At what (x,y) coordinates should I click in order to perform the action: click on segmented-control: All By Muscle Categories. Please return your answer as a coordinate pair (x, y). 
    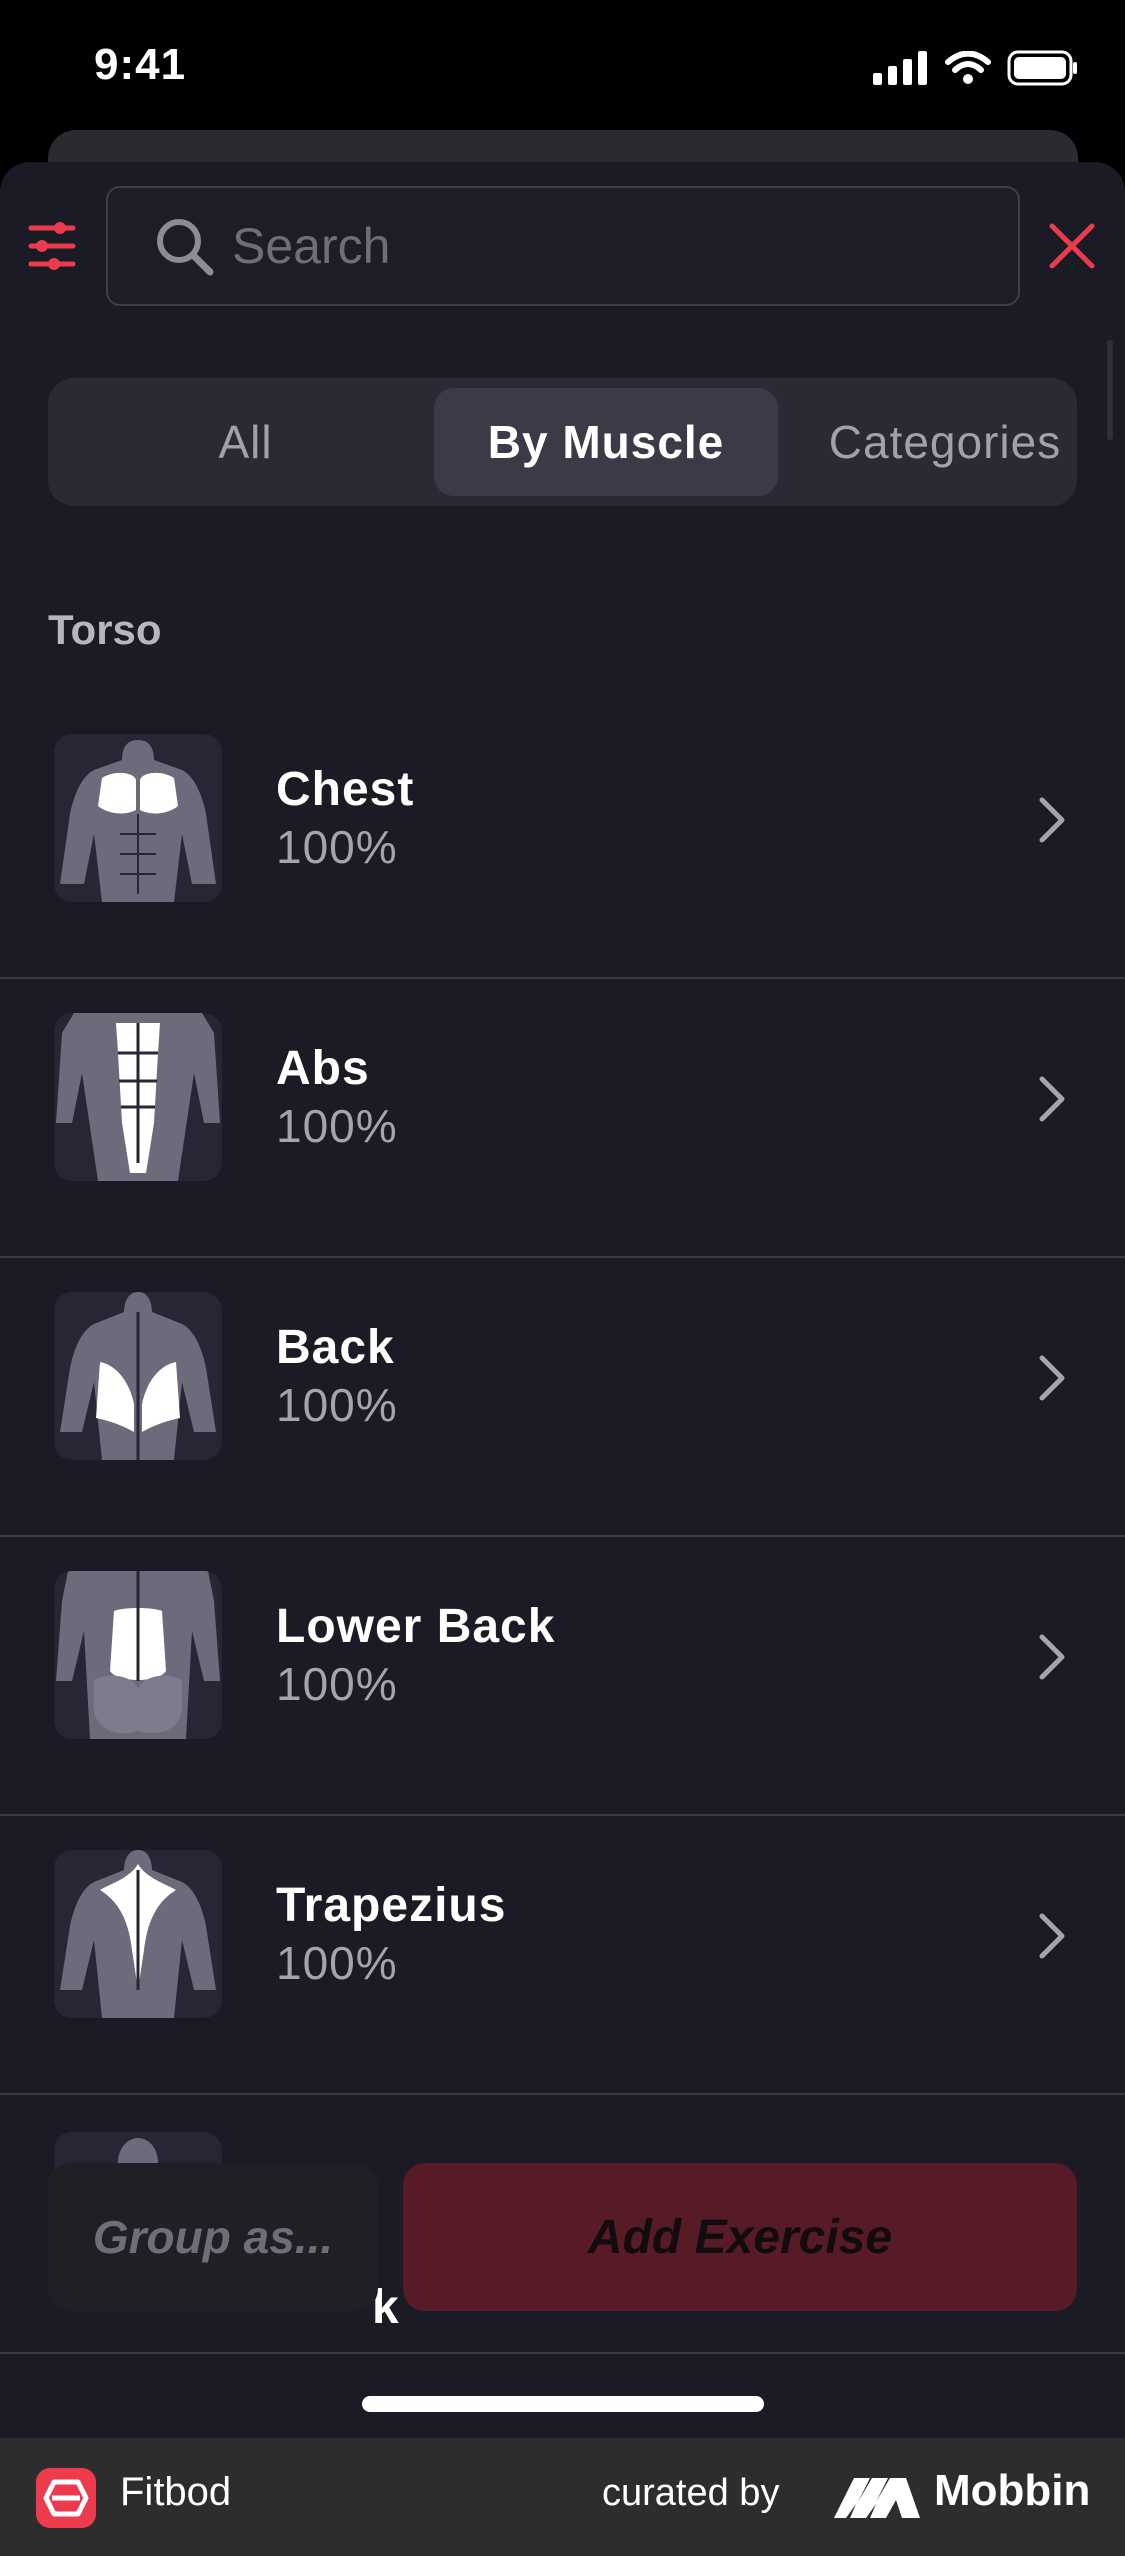
    Looking at the image, I should click on (562, 442).